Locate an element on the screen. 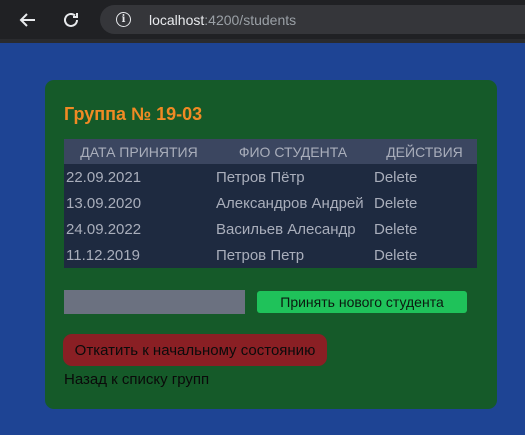 This screenshot has height=435, width=525. cell-name: Петров Петр is located at coordinates (260, 255).